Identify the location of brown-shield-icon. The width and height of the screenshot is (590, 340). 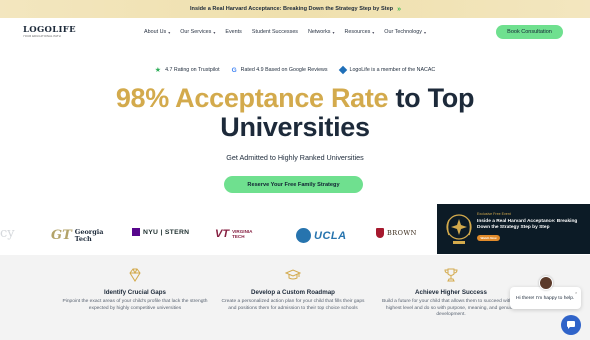
(380, 233).